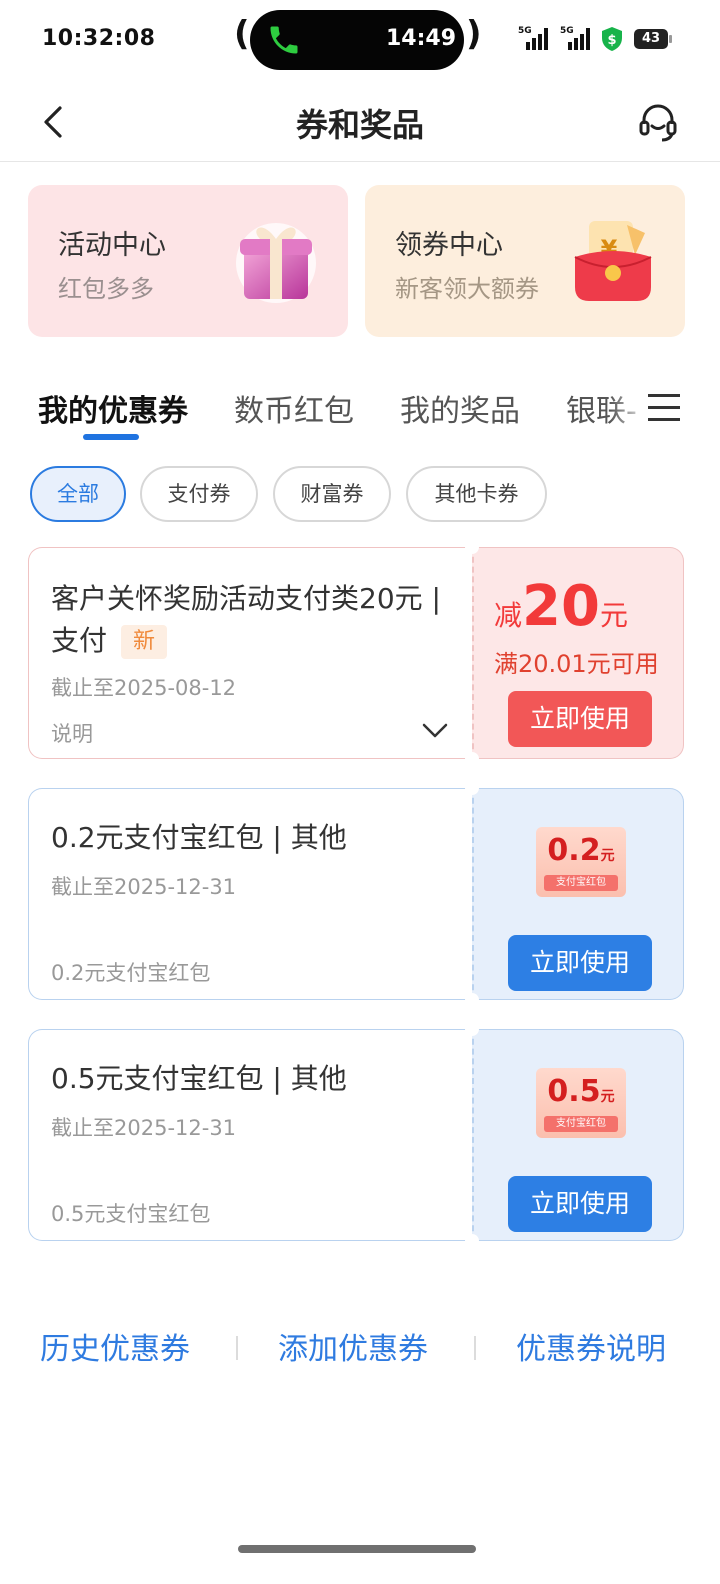 The height and width of the screenshot is (1584, 720). What do you see at coordinates (294, 408) in the screenshot?
I see `tab-digital-currency-red-packet: 数币红包` at bounding box center [294, 408].